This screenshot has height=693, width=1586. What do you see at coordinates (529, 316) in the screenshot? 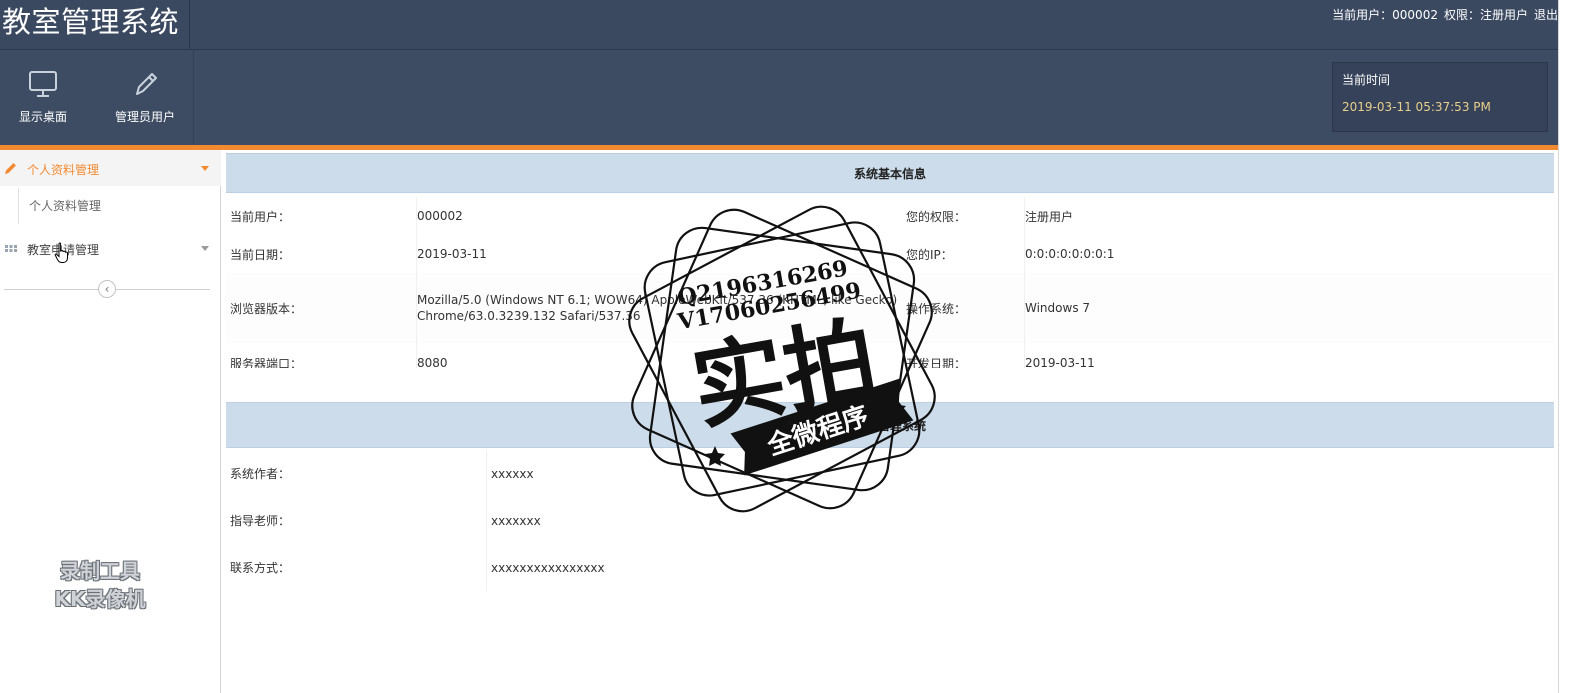
I see `browser-version-line2: Chrome/63.0.3239.132 Safari/537.36` at bounding box center [529, 316].